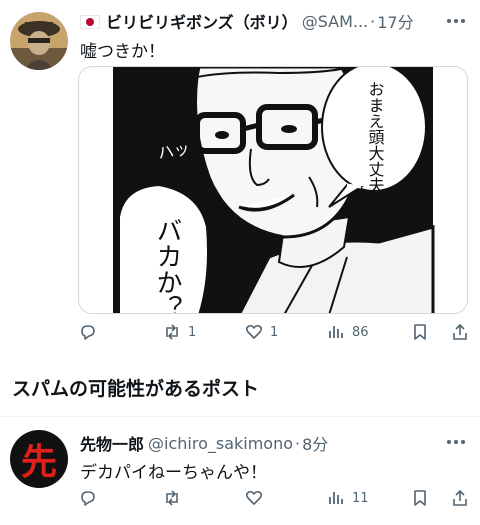 The width and height of the screenshot is (480, 525). What do you see at coordinates (360, 498) in the screenshot?
I see `views-count: 11` at bounding box center [360, 498].